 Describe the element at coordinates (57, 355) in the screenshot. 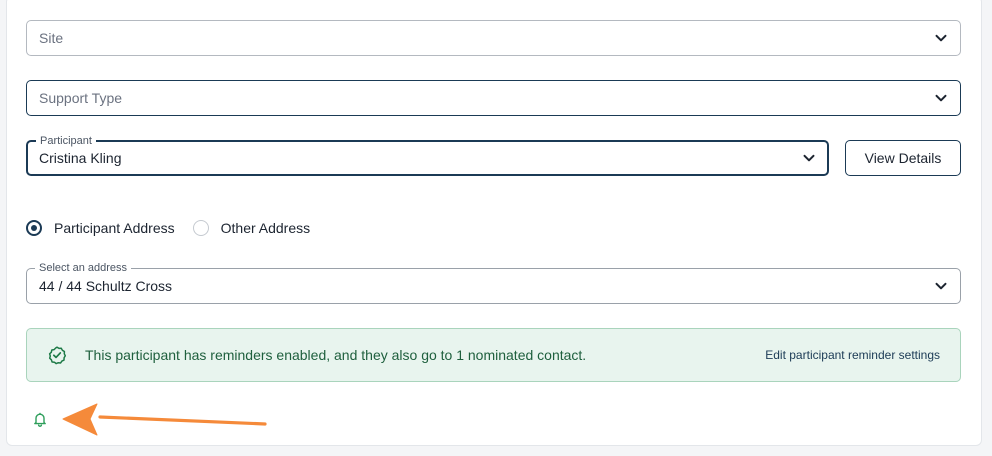

I see `check-circle-icon` at that location.